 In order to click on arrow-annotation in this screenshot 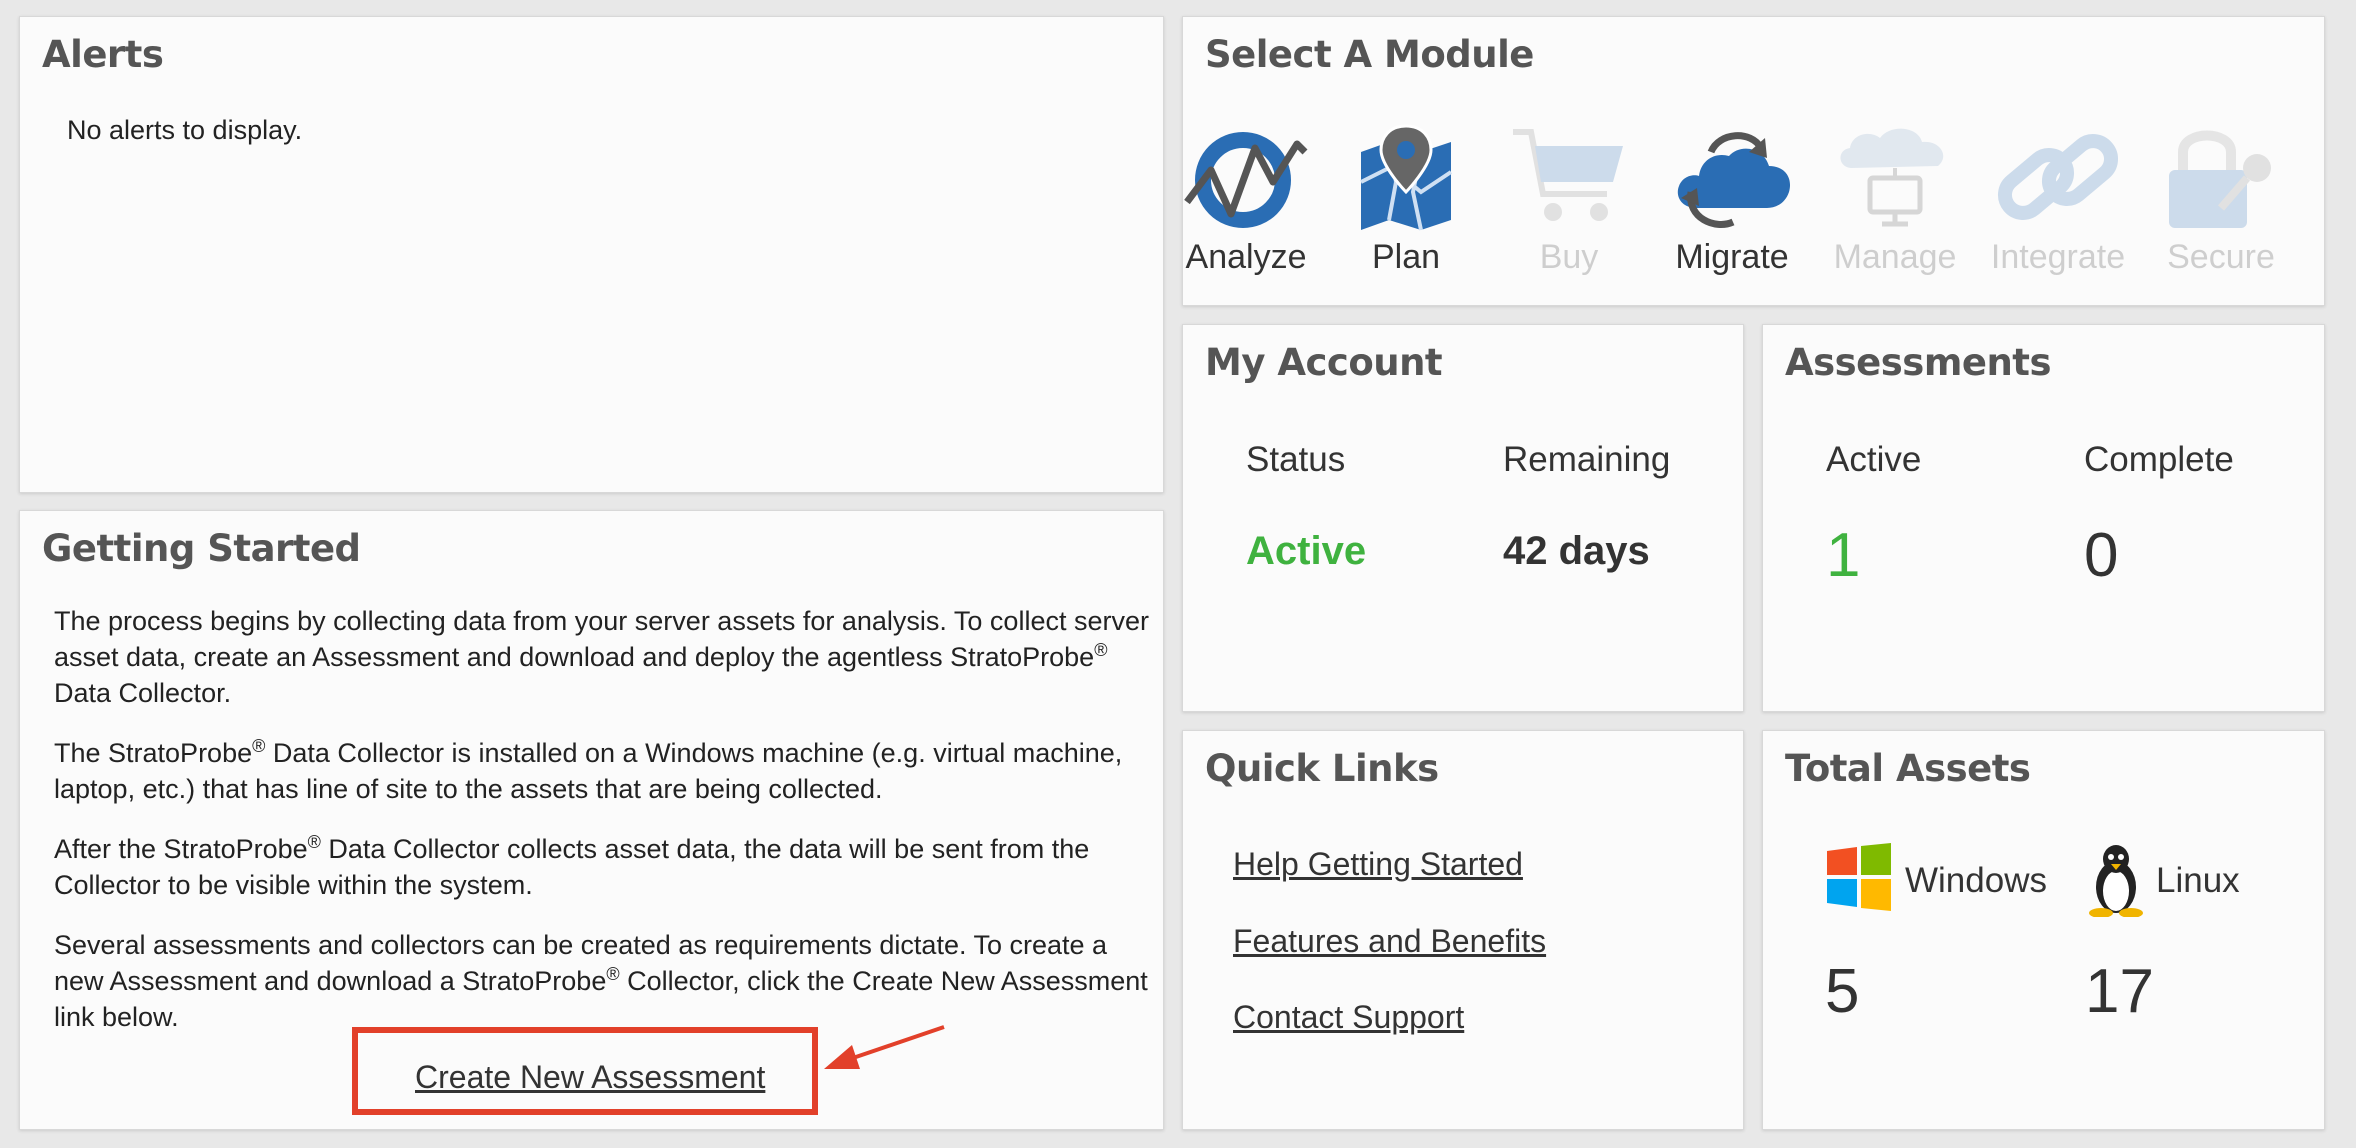, I will do `click(884, 1047)`.